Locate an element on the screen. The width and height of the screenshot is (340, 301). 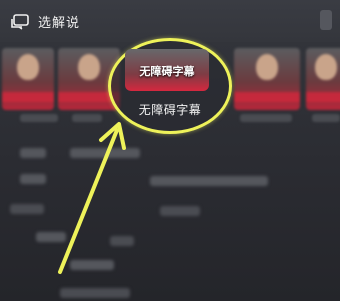
top-bar: 选解说 is located at coordinates (170, 21).